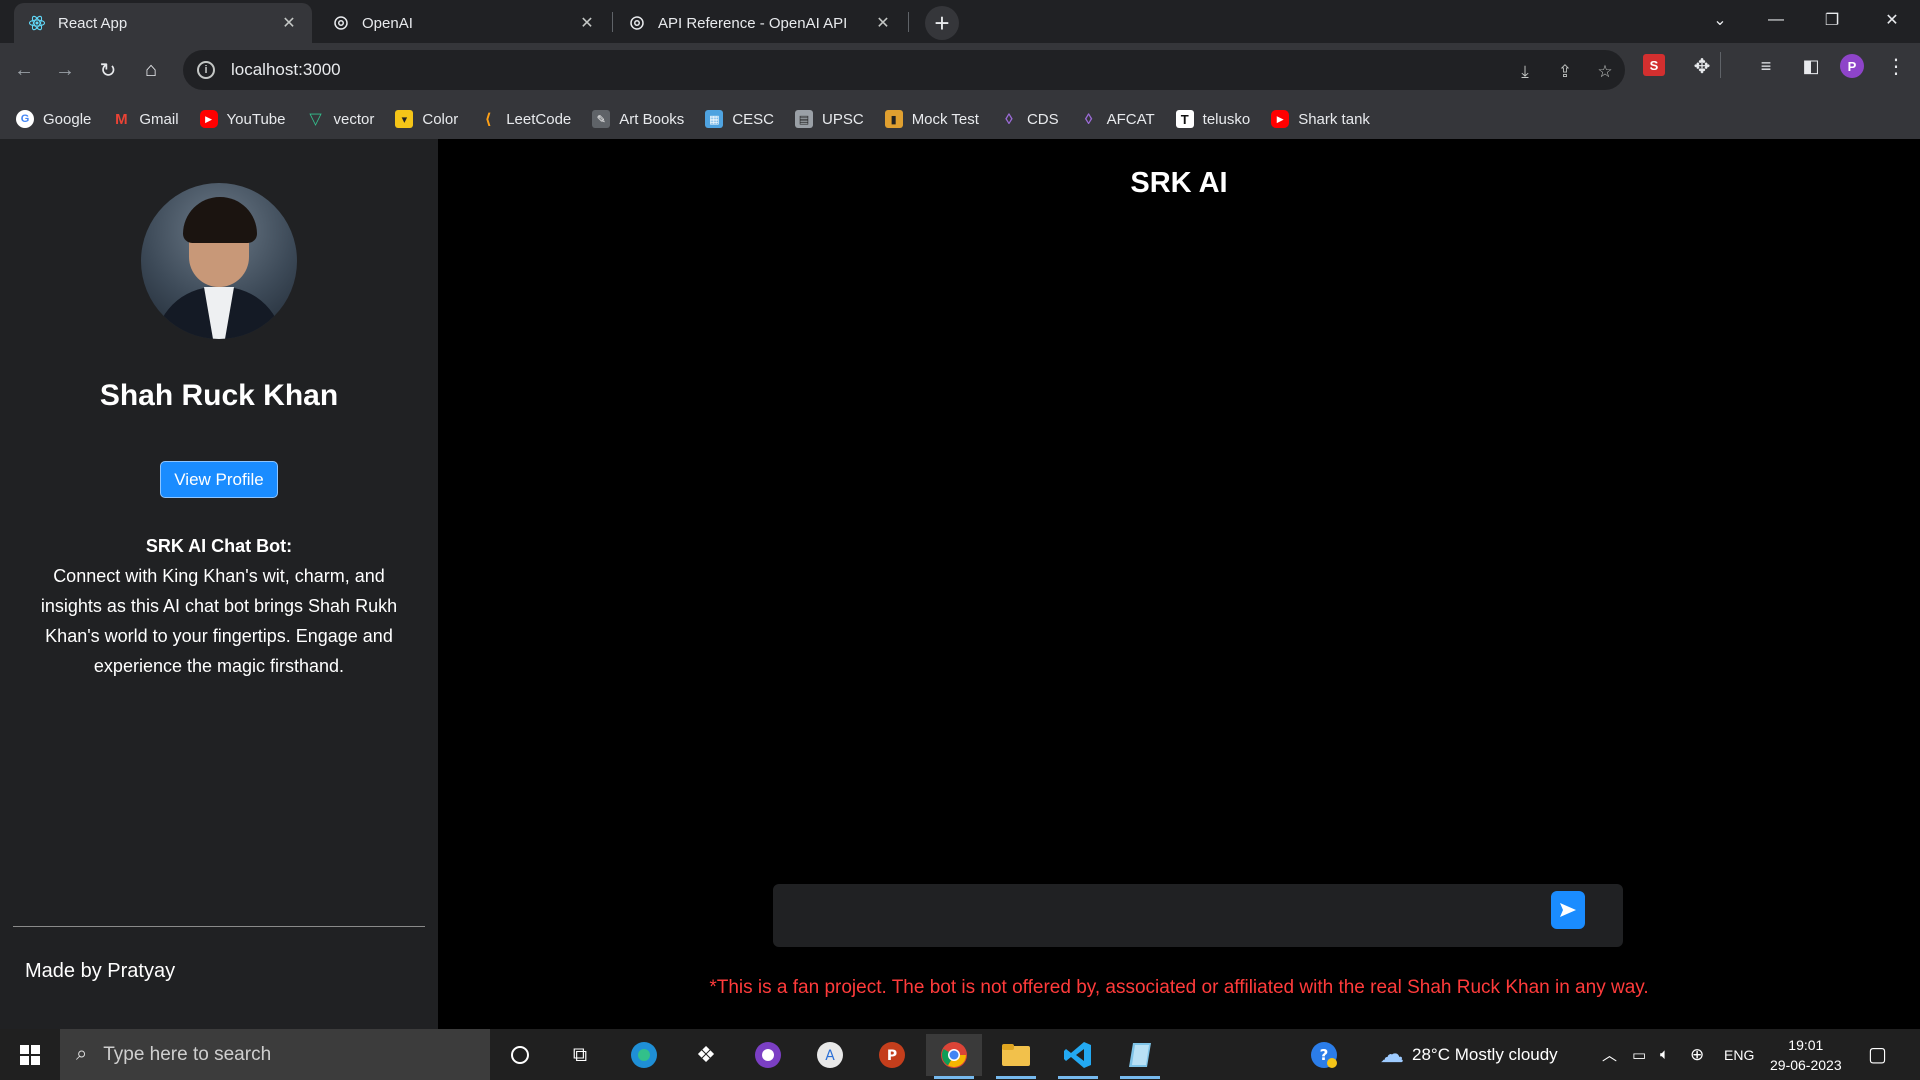 The height and width of the screenshot is (1080, 1920). I want to click on svg-text: A, so click(830, 1056).